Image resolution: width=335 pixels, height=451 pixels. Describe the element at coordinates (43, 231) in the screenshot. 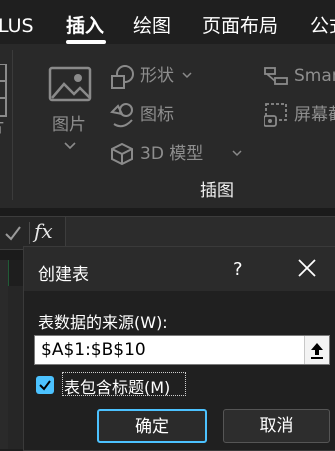

I see `fx-icon: fx` at that location.